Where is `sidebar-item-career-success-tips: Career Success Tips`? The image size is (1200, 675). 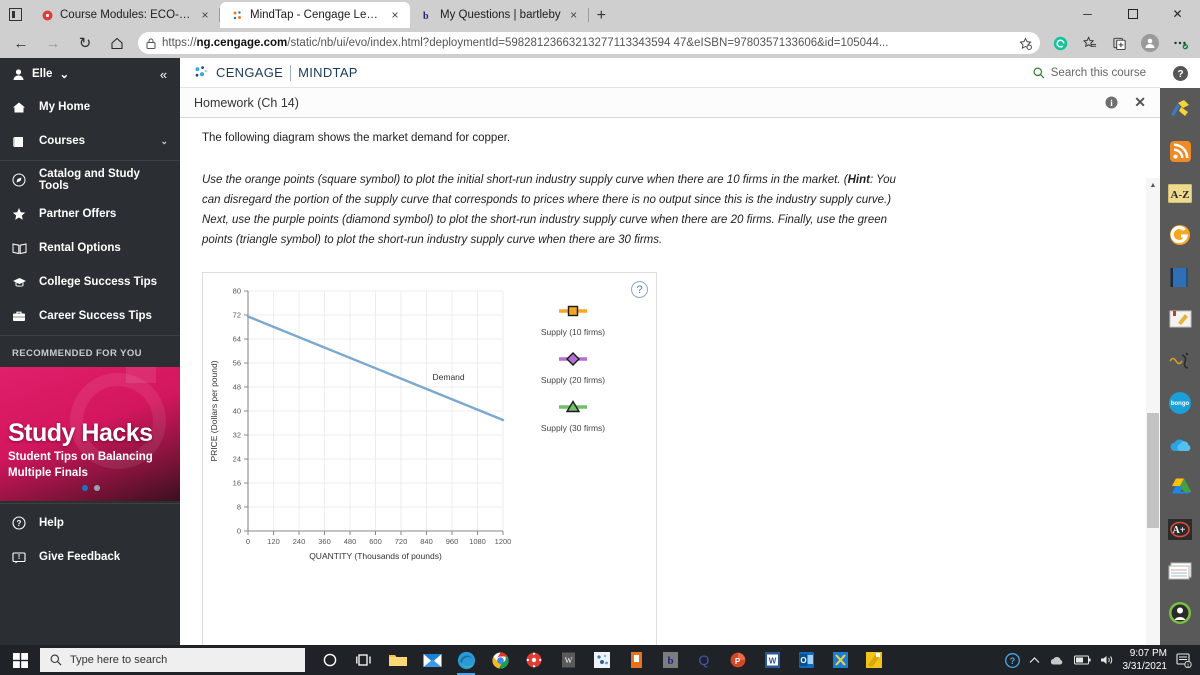
sidebar-item-career-success-tips: Career Success Tips is located at coordinates (90, 316).